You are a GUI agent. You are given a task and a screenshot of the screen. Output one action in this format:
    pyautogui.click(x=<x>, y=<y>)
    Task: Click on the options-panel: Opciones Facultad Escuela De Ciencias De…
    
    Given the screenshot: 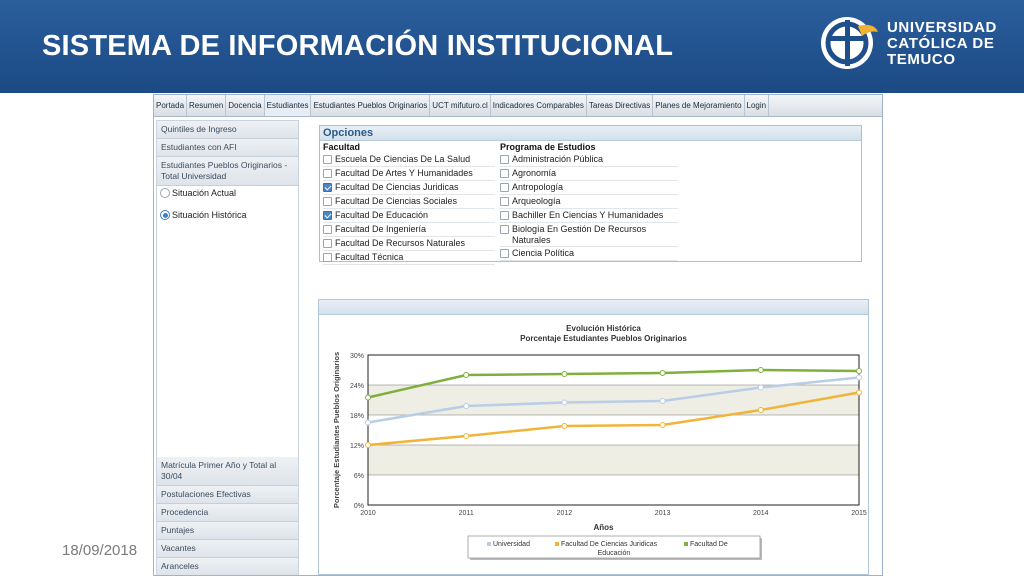 What is the action you would take?
    pyautogui.click(x=590, y=195)
    